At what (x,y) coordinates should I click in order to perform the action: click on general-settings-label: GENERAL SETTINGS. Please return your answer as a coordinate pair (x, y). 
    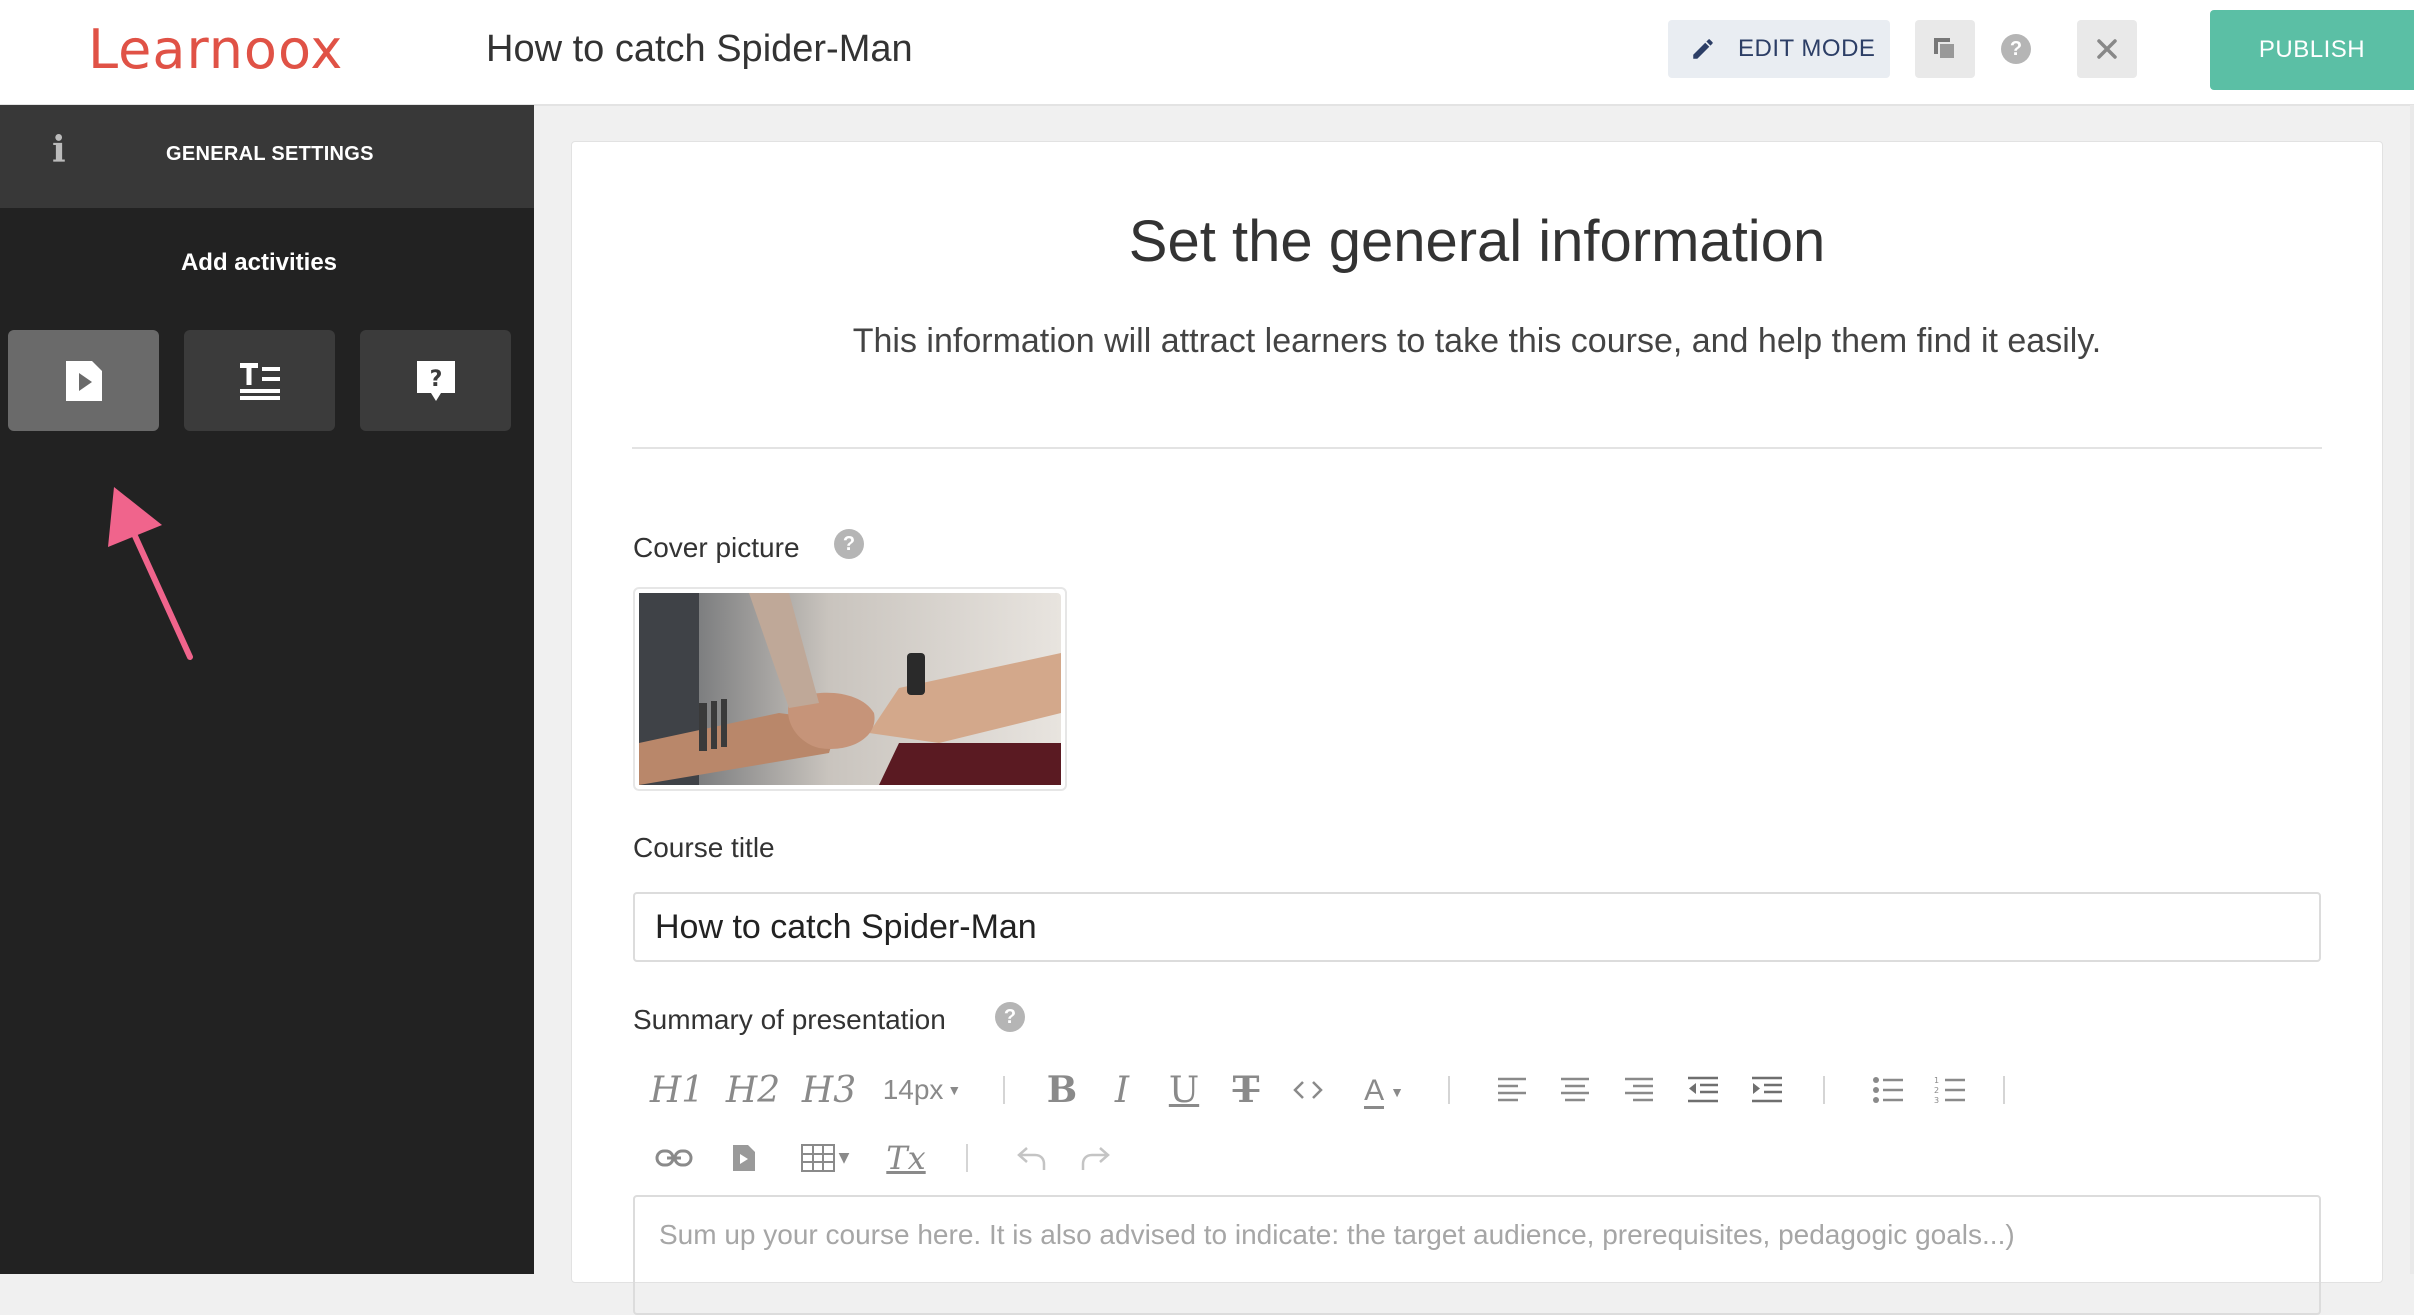
    Looking at the image, I should click on (270, 154).